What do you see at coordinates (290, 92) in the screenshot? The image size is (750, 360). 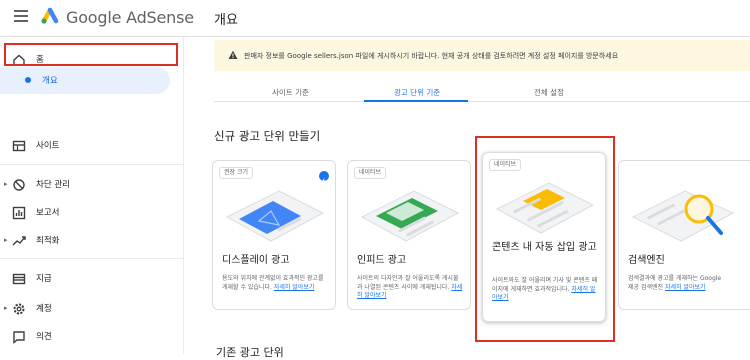 I see `tab-by-site: 사이트 기준` at bounding box center [290, 92].